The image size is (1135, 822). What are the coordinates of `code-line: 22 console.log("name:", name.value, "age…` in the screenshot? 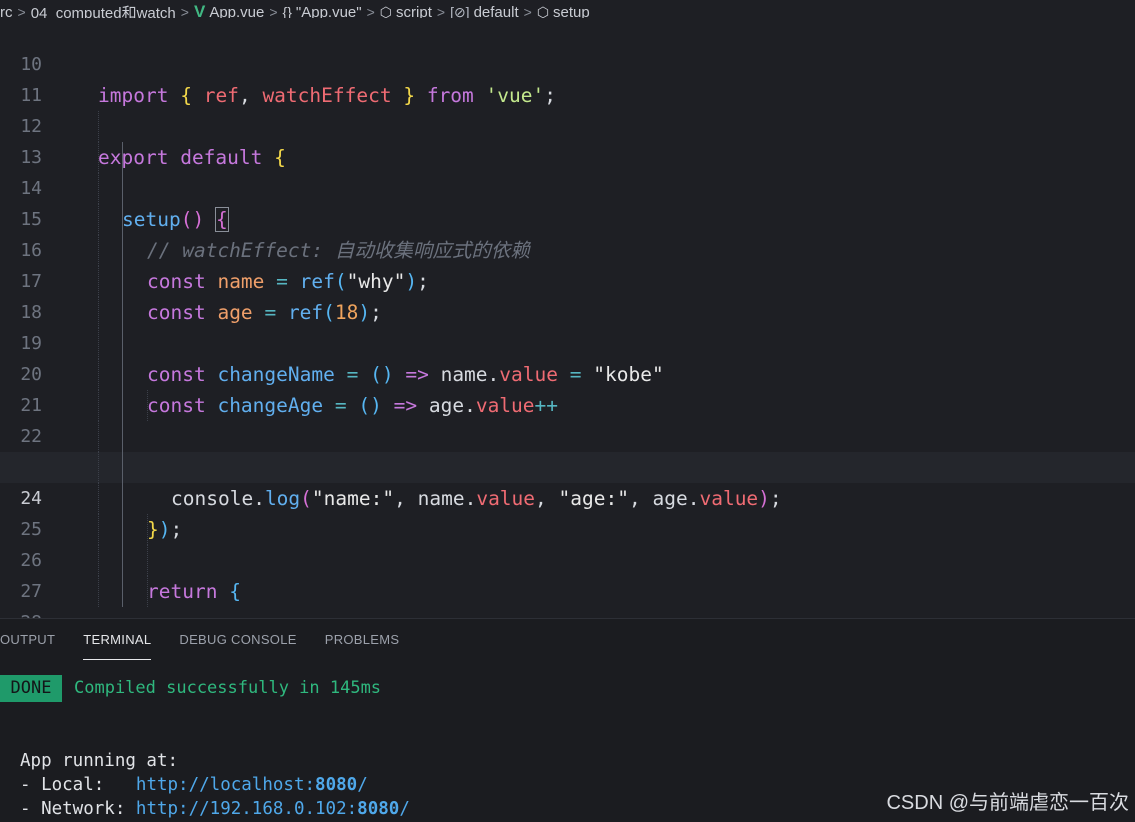 It's located at (567, 450).